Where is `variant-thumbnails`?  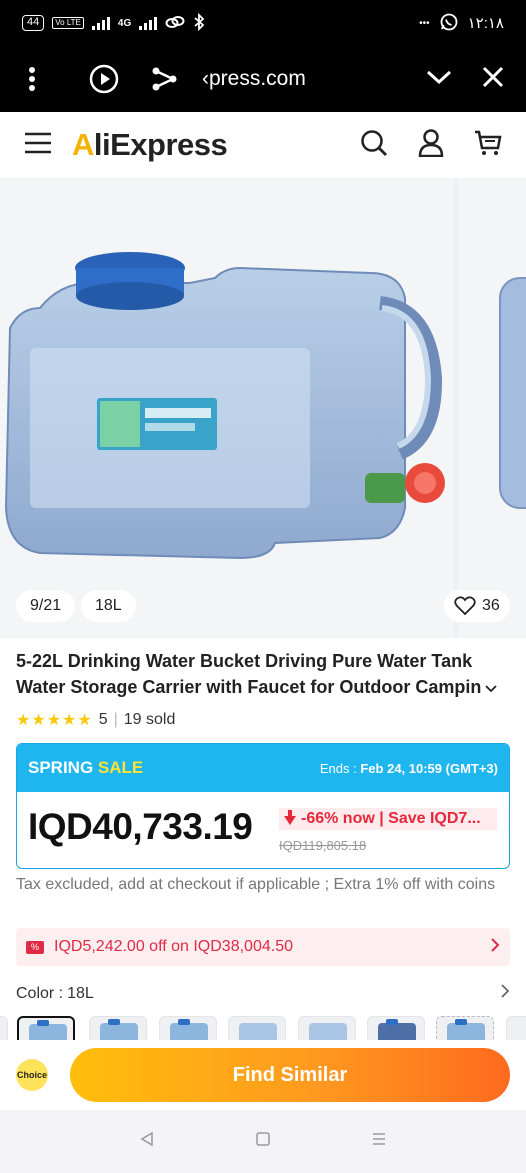 variant-thumbnails is located at coordinates (263, 1028).